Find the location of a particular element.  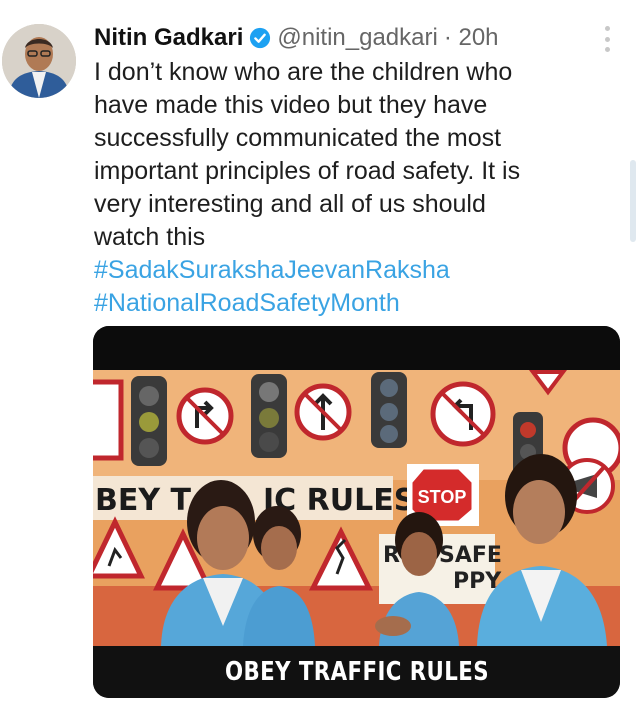

tweet-text-line: have made this video but they have is located at coordinates (291, 105).